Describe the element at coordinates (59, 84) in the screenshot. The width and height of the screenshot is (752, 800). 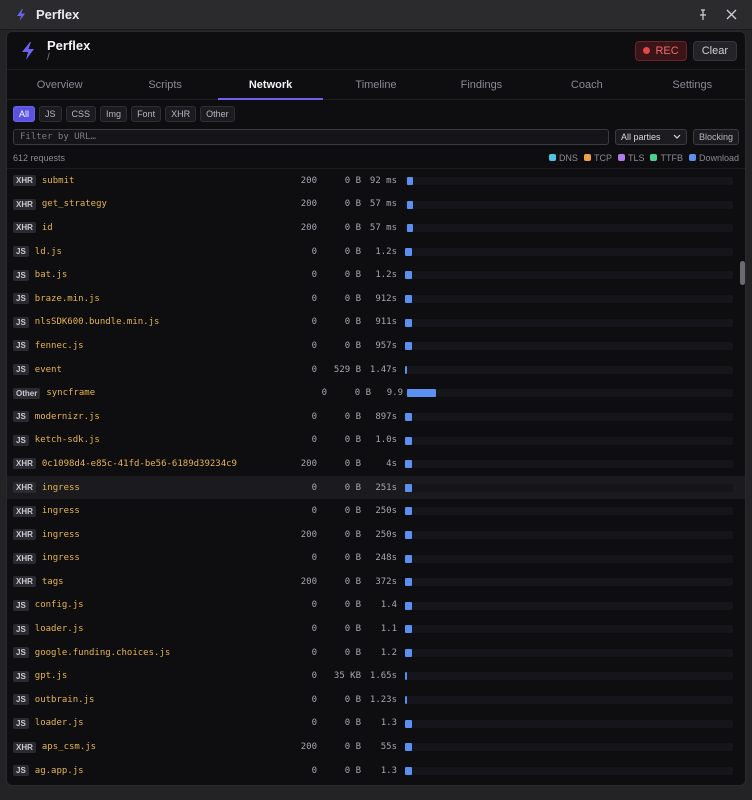
I see `tab-overview: Overview` at that location.